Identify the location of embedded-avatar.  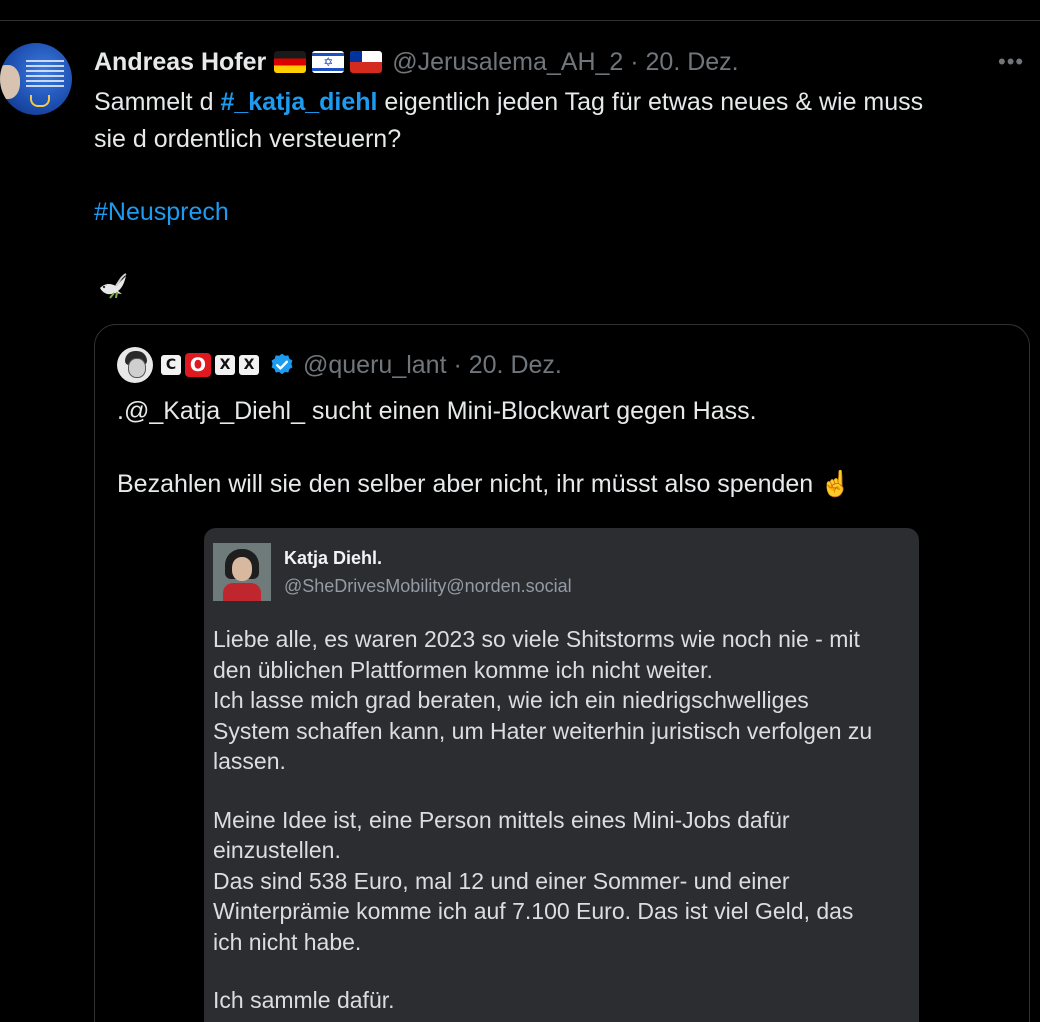
(242, 572).